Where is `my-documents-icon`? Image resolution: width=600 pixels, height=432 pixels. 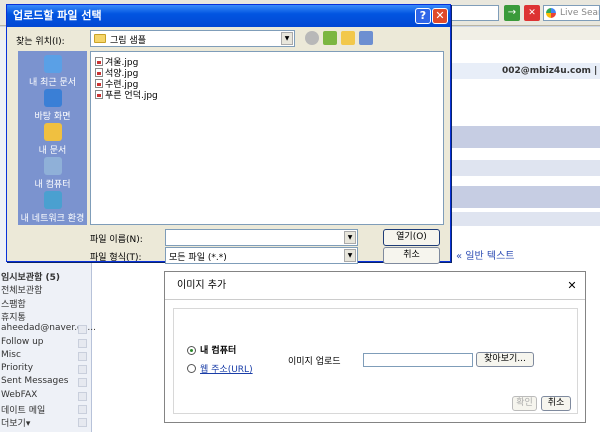 my-documents-icon is located at coordinates (52, 132).